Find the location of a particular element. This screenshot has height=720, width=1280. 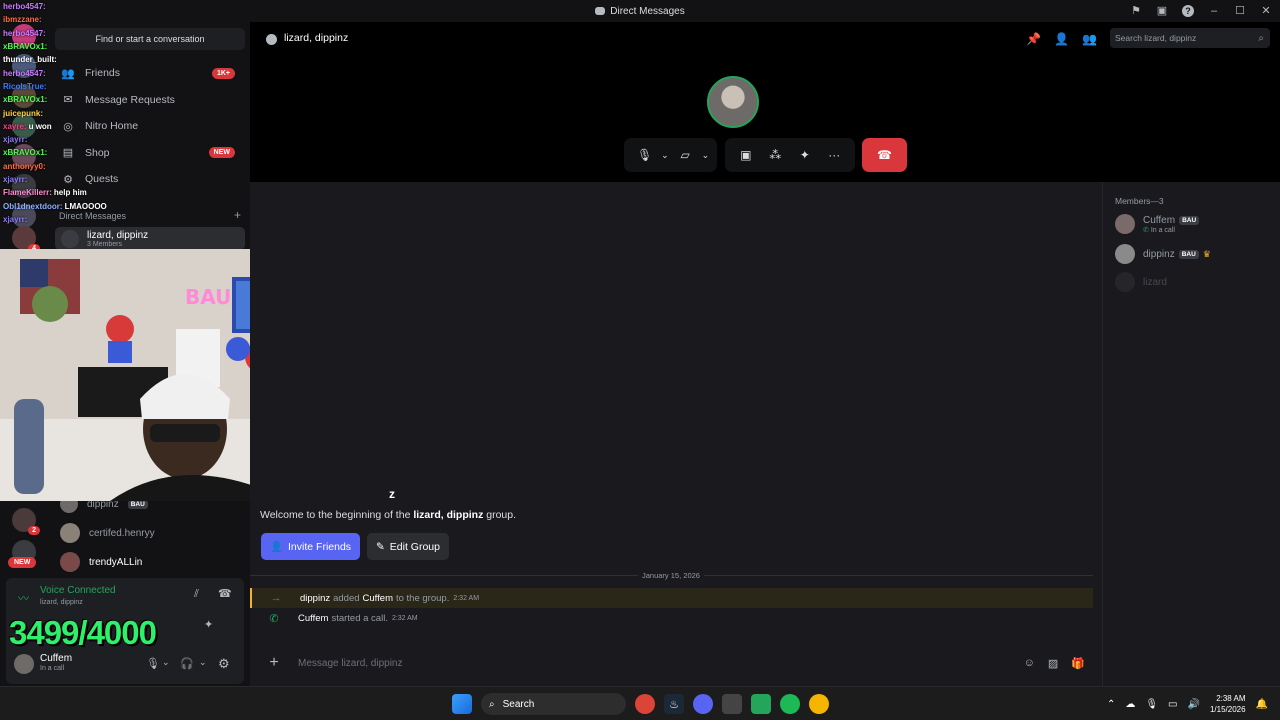

mic-options-chevron-icon: ⌄ is located at coordinates (166, 662).